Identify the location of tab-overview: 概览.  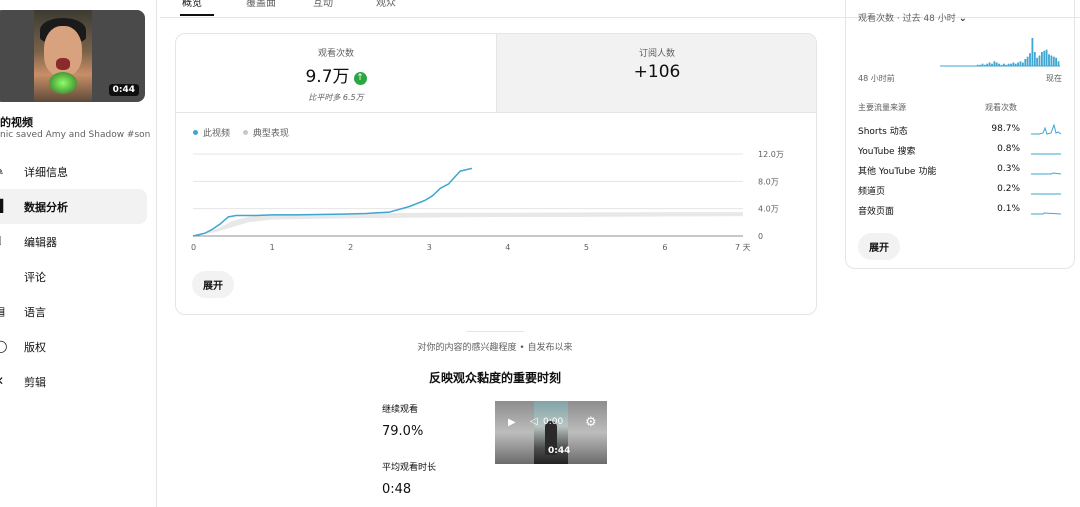
(192, 4).